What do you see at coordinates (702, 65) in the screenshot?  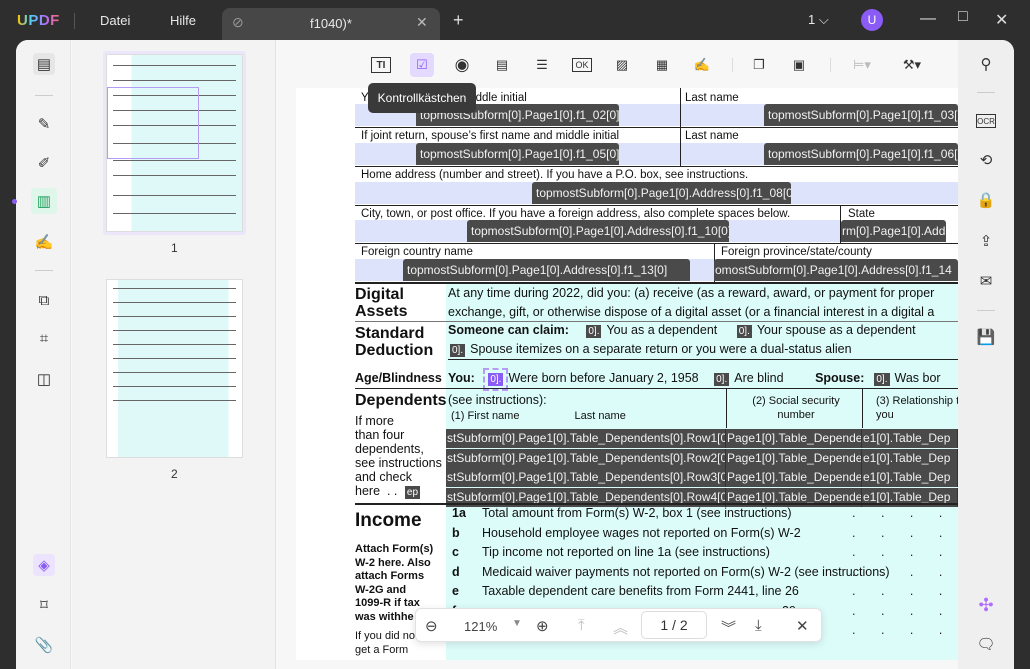 I see `signature-icon: ✍` at bounding box center [702, 65].